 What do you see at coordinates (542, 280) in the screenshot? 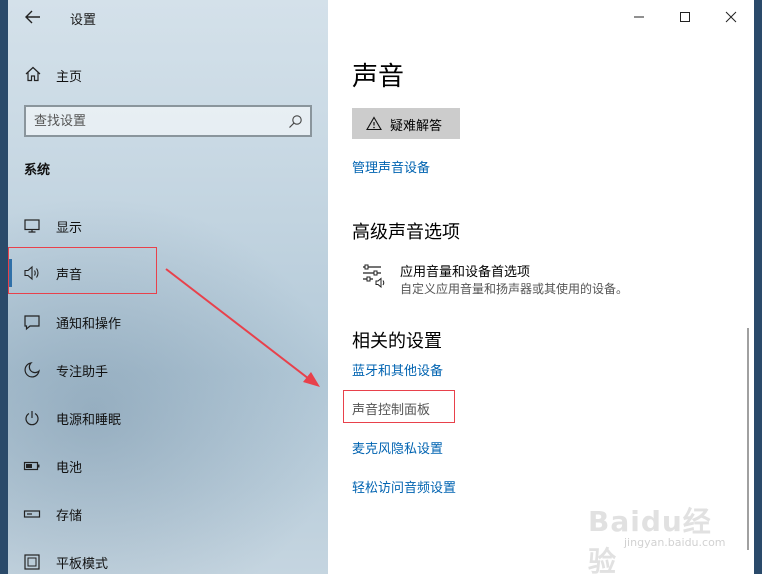
I see `app-volume-item: 应用音量和设备首选项 自定义应用音量和扬声器或其使用的设备。` at bounding box center [542, 280].